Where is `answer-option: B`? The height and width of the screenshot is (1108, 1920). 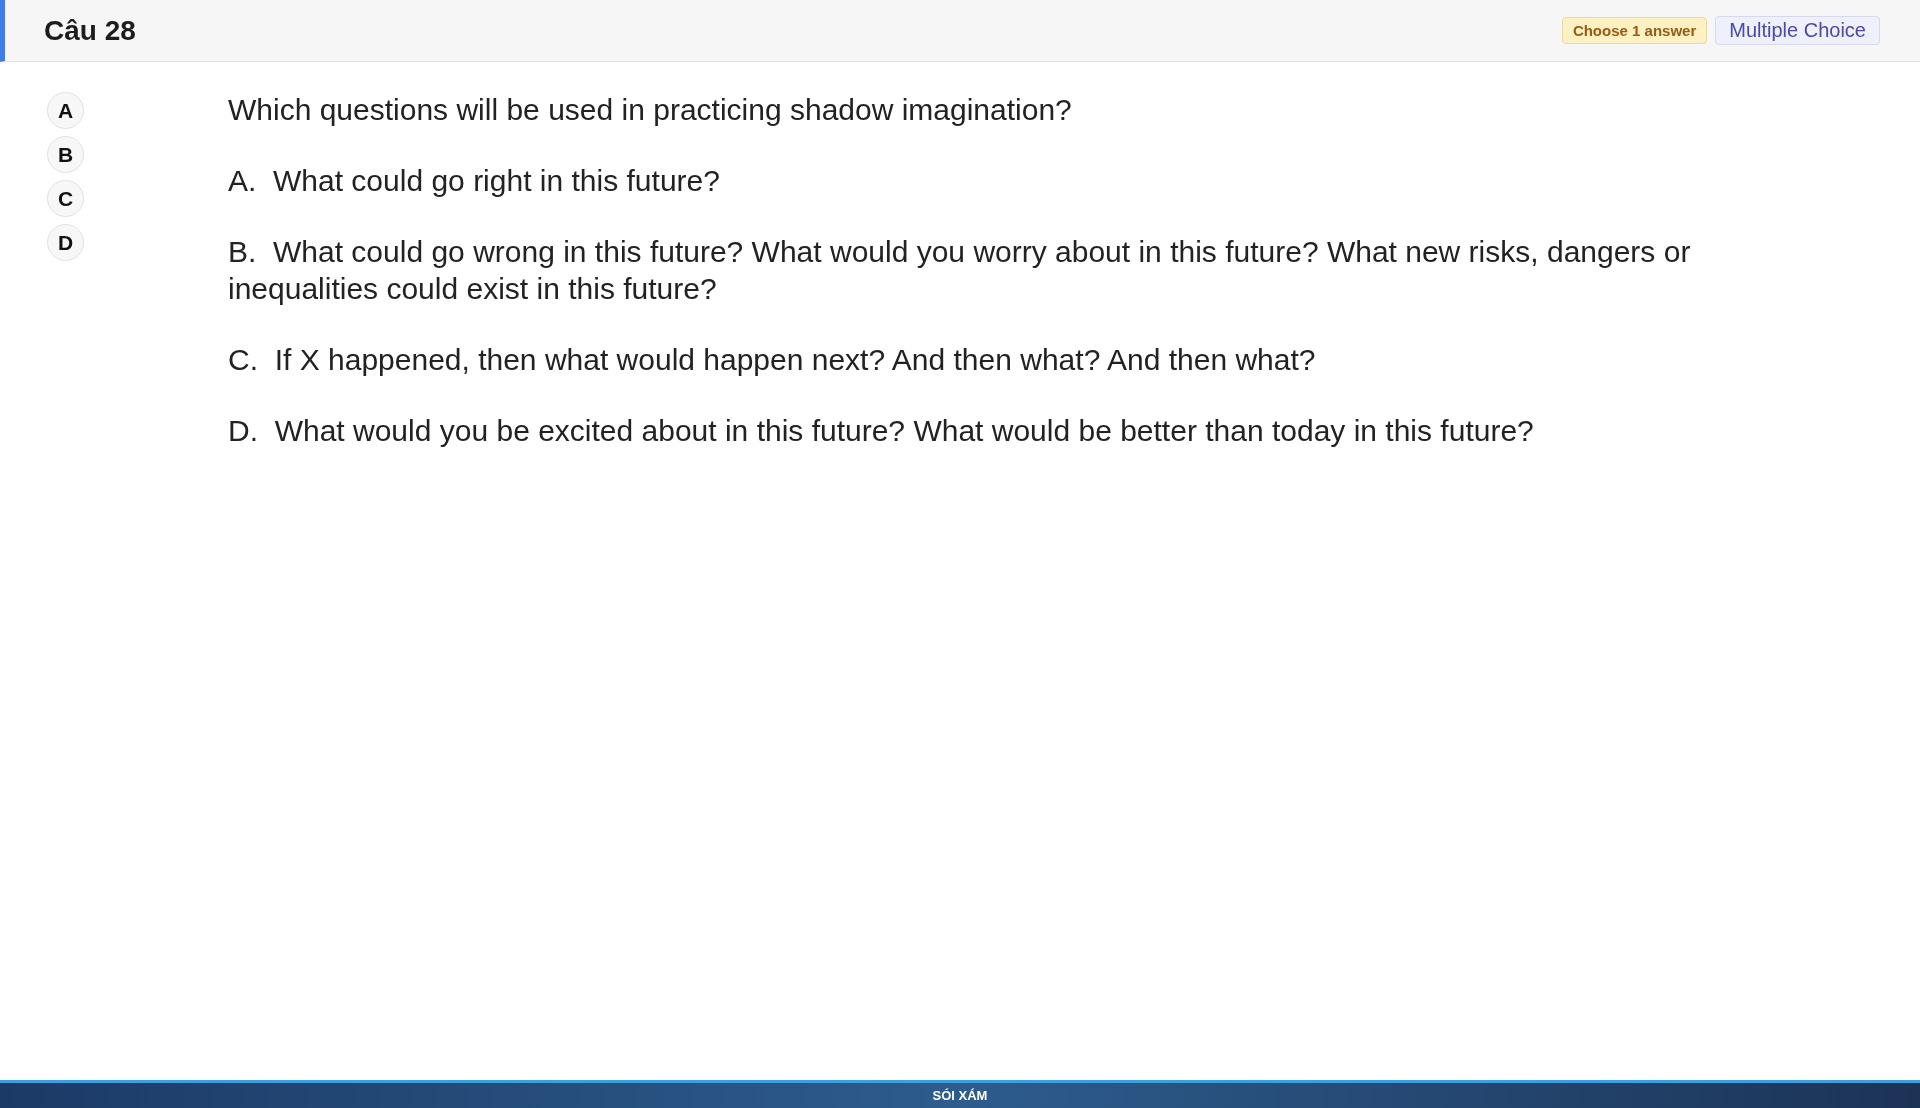
answer-option: B is located at coordinates (65, 154).